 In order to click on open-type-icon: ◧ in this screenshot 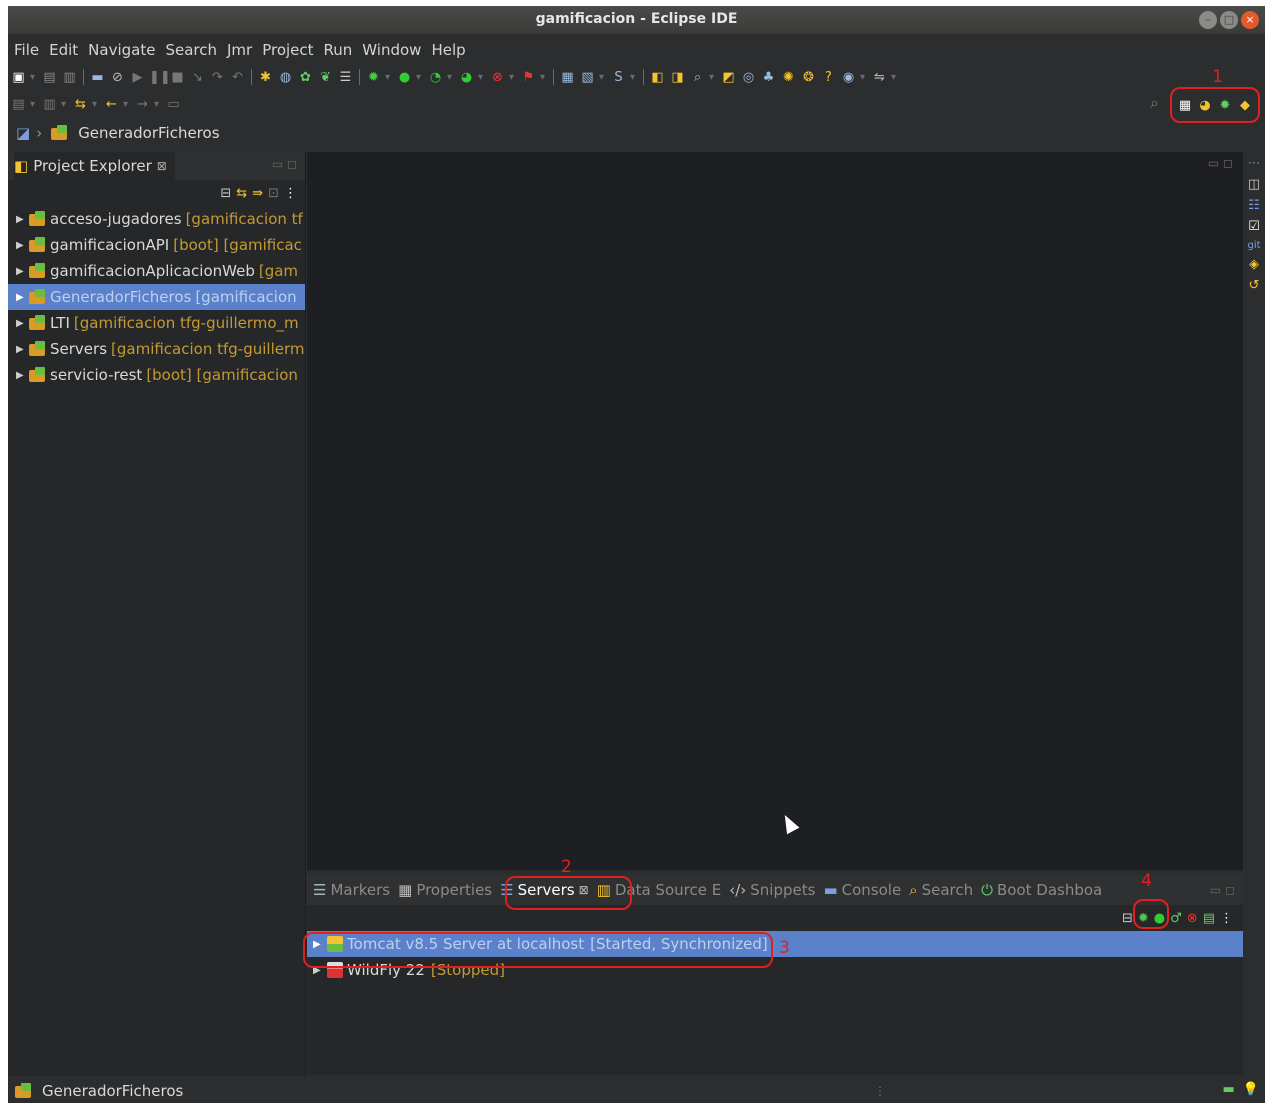, I will do `click(657, 77)`.